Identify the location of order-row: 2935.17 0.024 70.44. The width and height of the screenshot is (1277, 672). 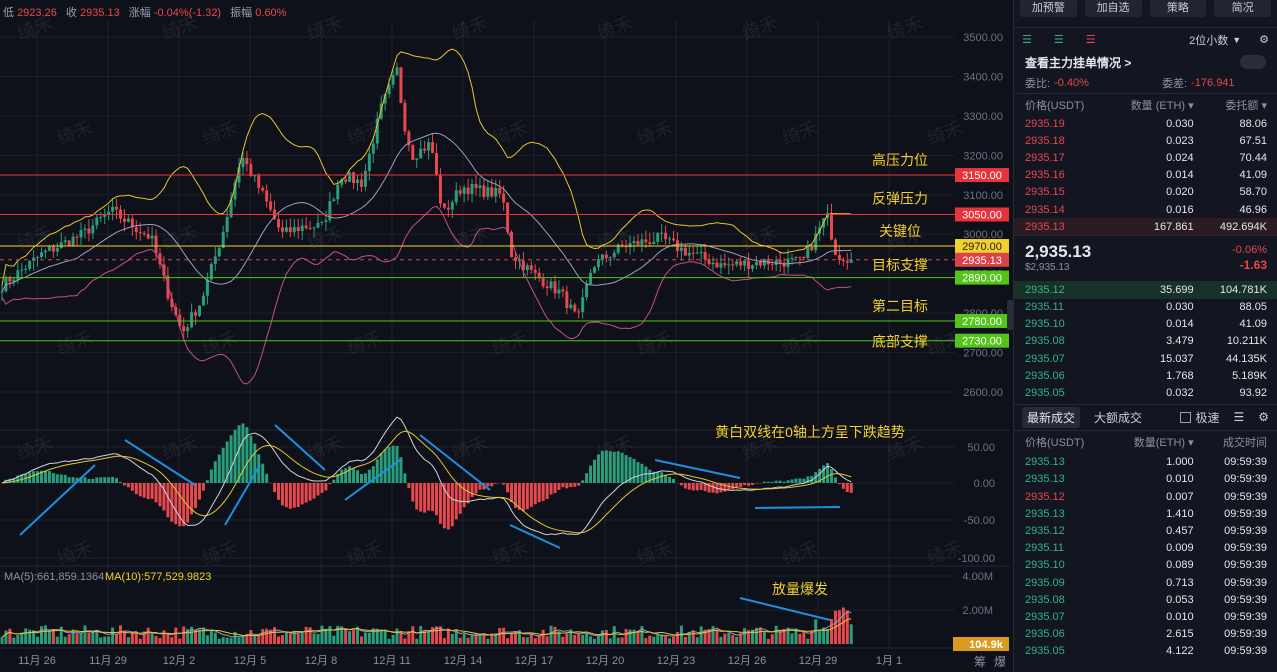
(1145, 157).